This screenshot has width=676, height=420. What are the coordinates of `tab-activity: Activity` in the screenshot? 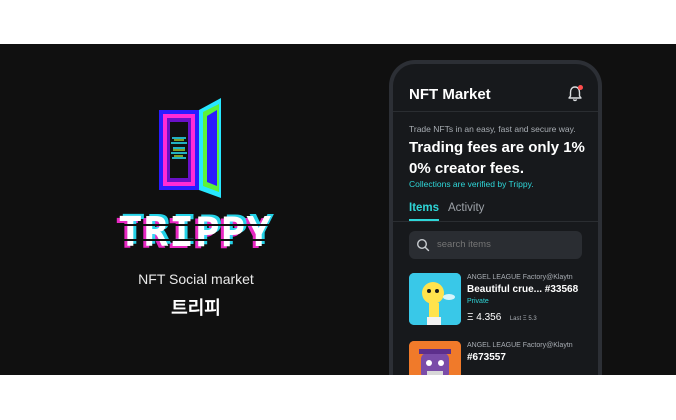 It's located at (466, 208).